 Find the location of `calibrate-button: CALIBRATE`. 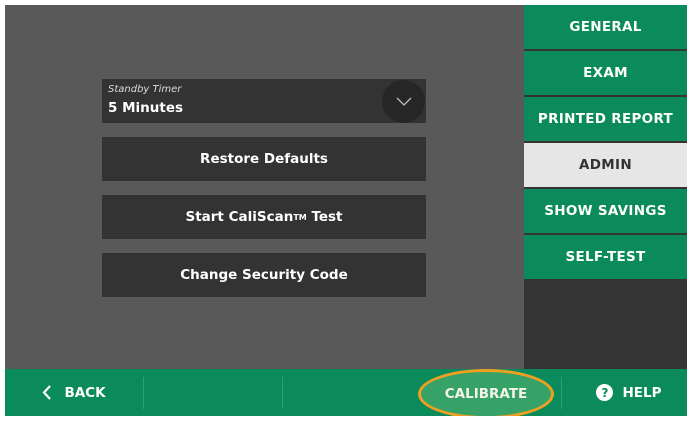

calibrate-button: CALIBRATE is located at coordinates (486, 392).